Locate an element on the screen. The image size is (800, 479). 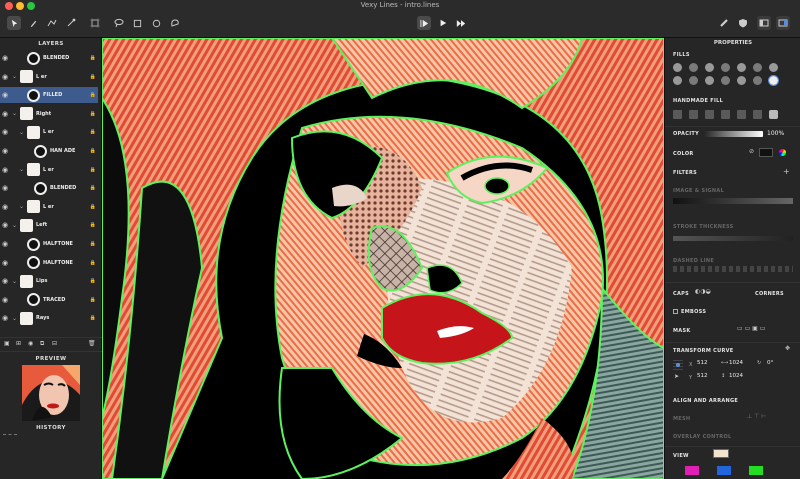
shield-icon is located at coordinates (743, 23).